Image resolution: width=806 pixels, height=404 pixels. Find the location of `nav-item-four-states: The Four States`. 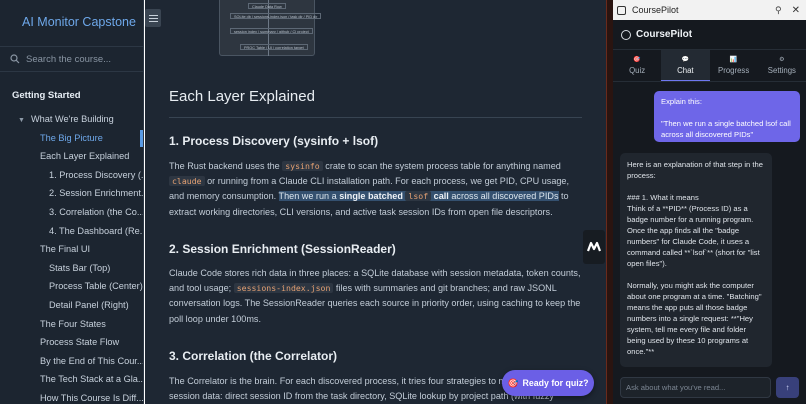

nav-item-four-states: The Four States is located at coordinates (71, 324).